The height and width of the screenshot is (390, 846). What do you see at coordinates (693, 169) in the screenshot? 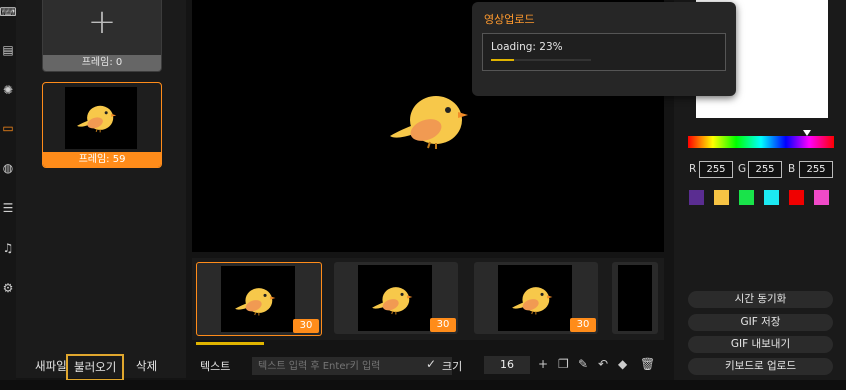
I see `r-label: R` at bounding box center [693, 169].